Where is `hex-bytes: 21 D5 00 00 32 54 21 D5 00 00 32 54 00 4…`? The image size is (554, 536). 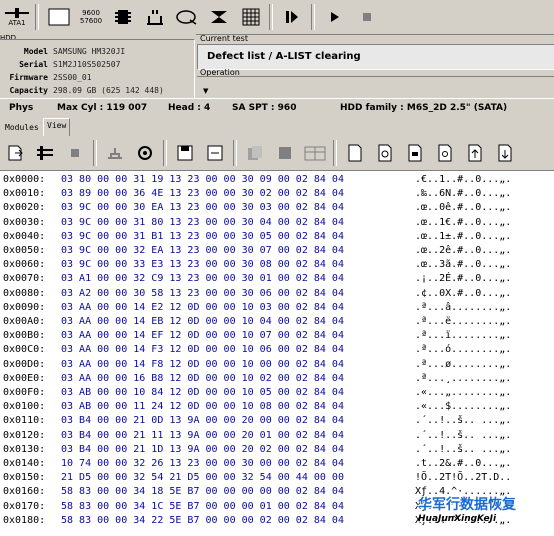
hex-bytes: 21 D5 00 00 32 54 21 D5 00 00 32 54 00 4… is located at coordinates (202, 477).